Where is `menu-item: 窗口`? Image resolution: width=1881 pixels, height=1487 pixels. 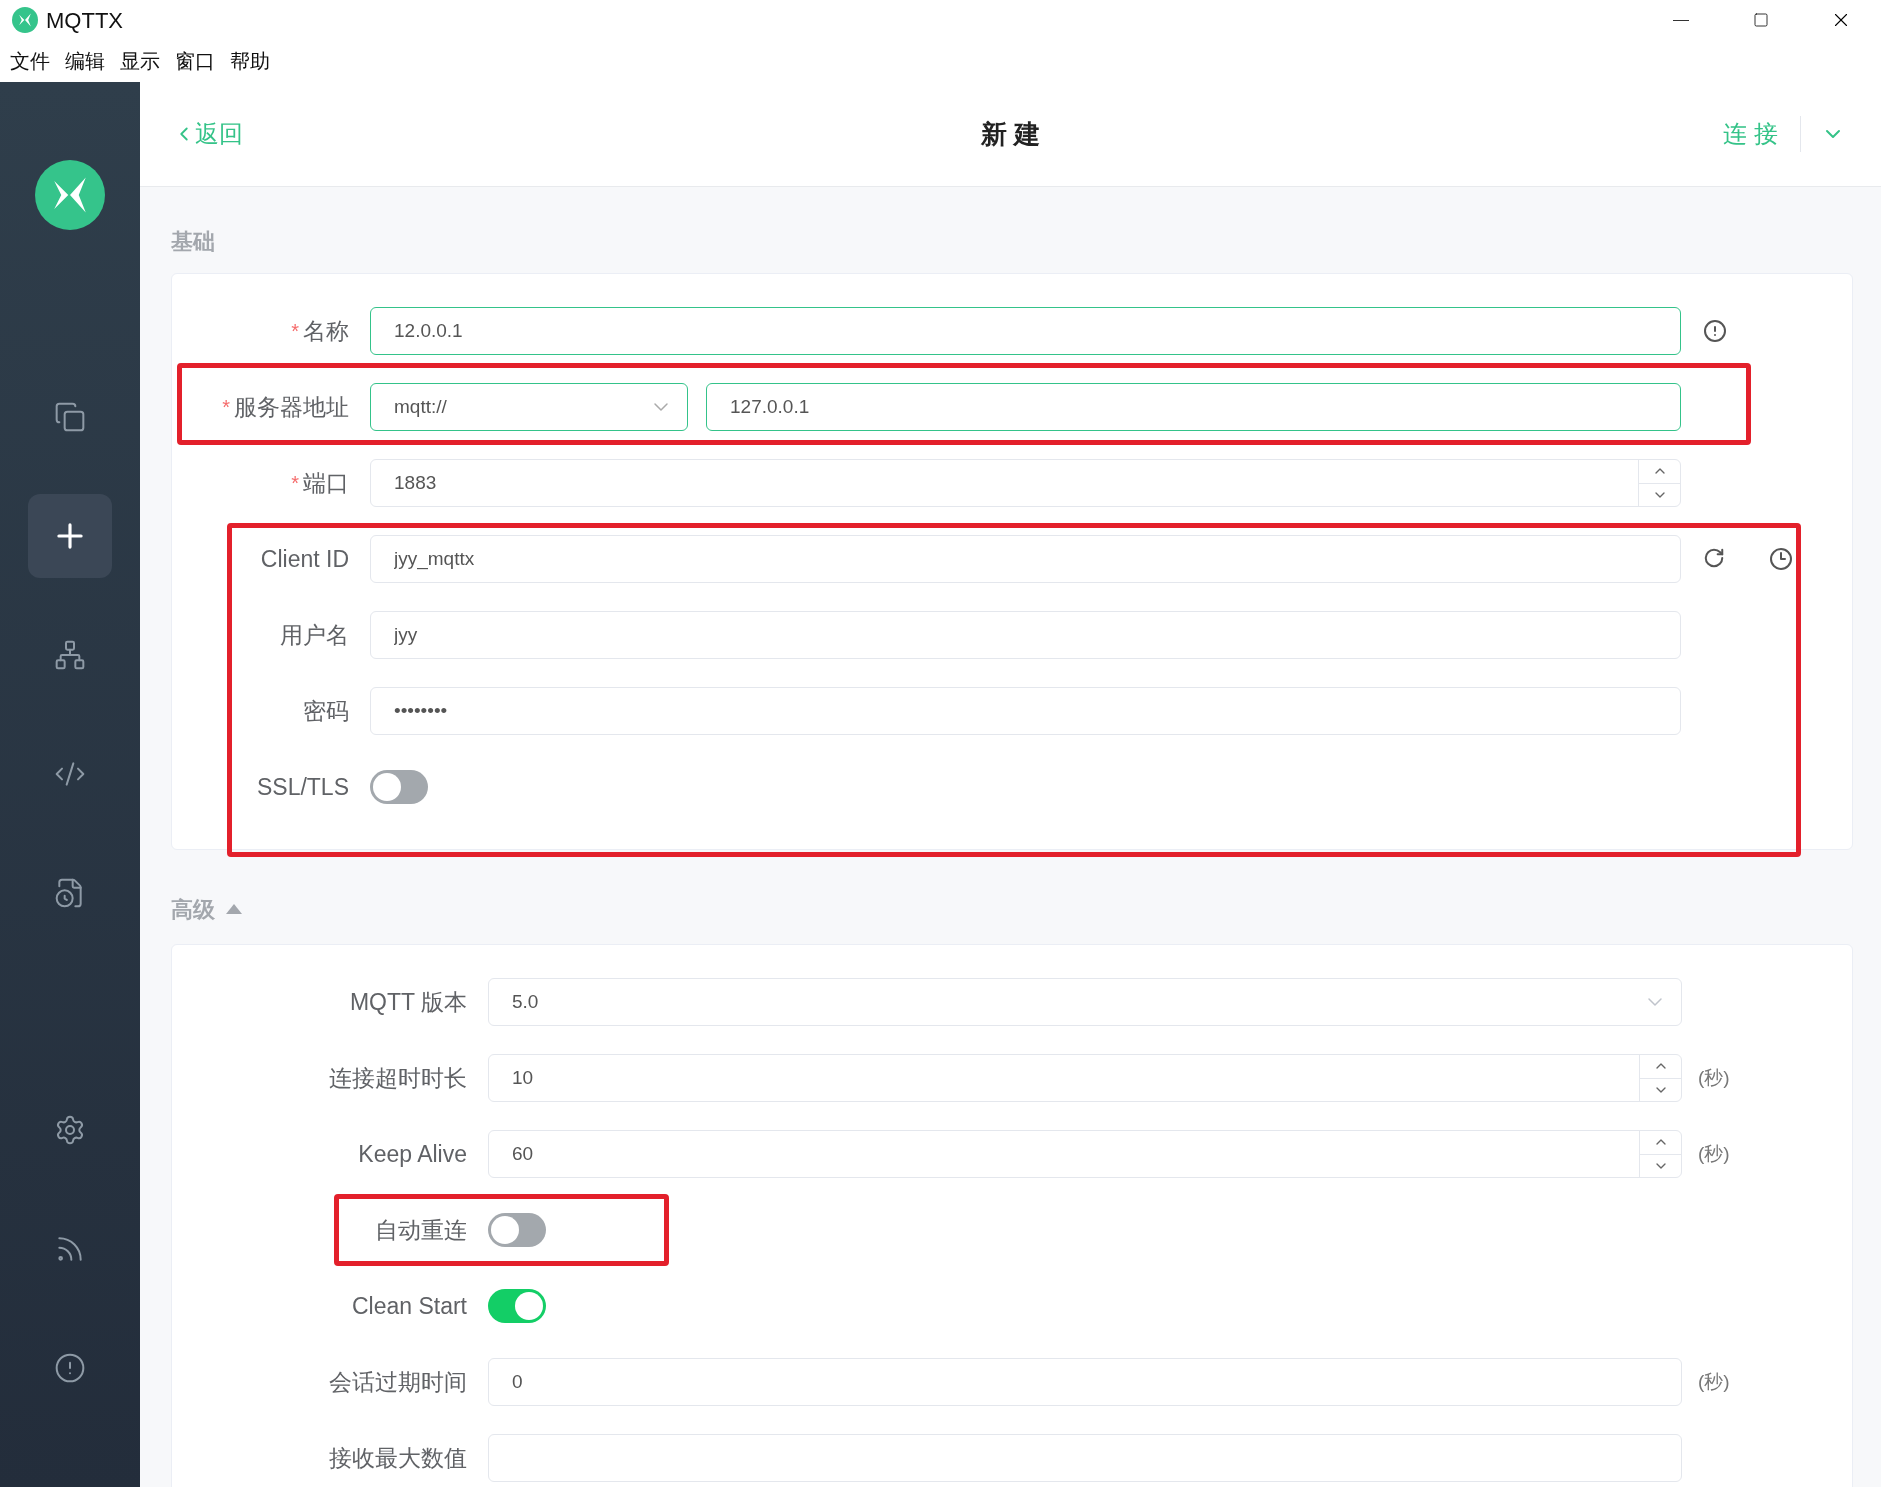 menu-item: 窗口 is located at coordinates (195, 61).